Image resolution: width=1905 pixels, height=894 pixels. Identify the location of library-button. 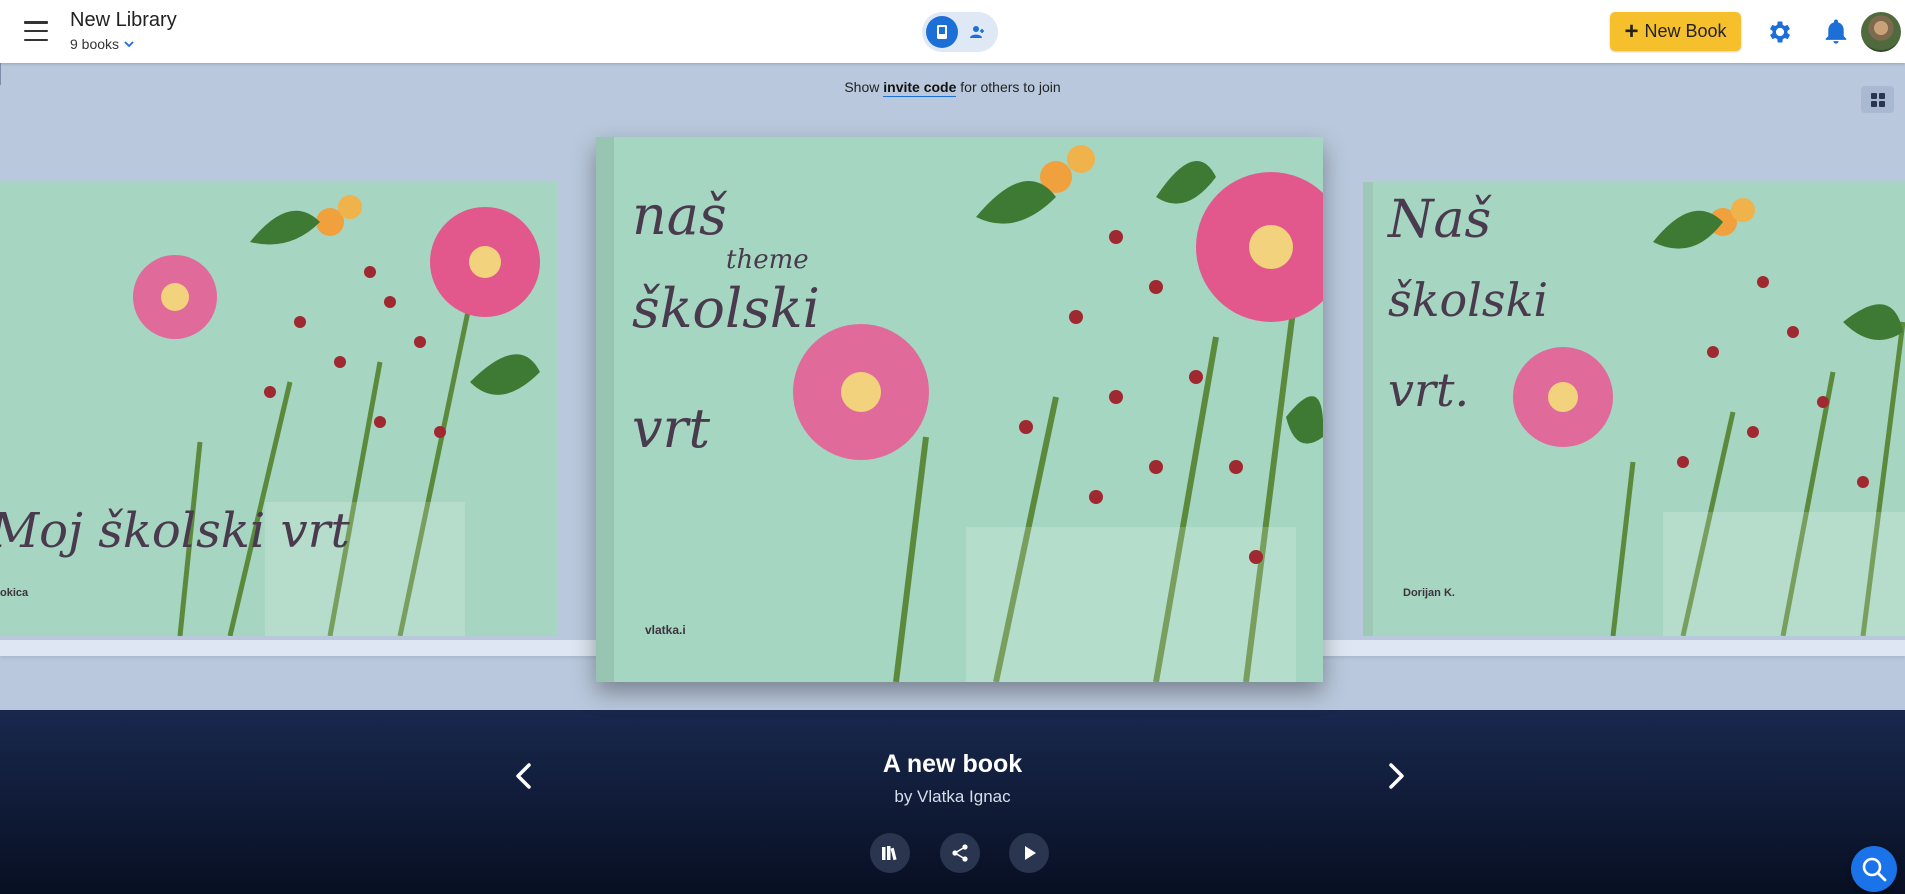
(890, 853).